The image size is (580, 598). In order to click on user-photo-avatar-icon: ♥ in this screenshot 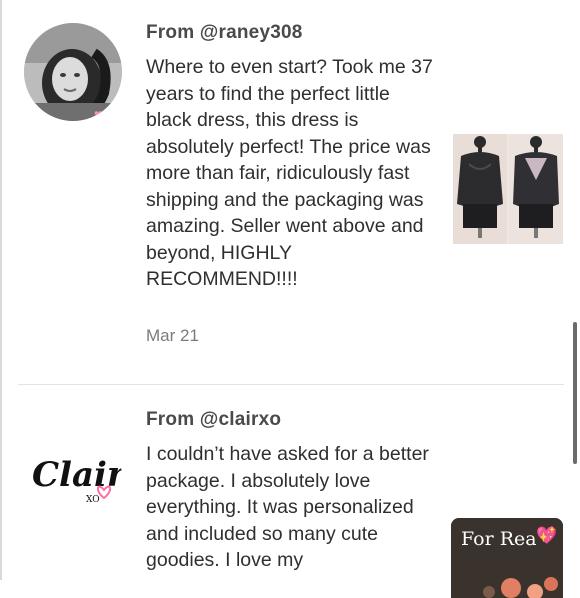, I will do `click(73, 72)`.